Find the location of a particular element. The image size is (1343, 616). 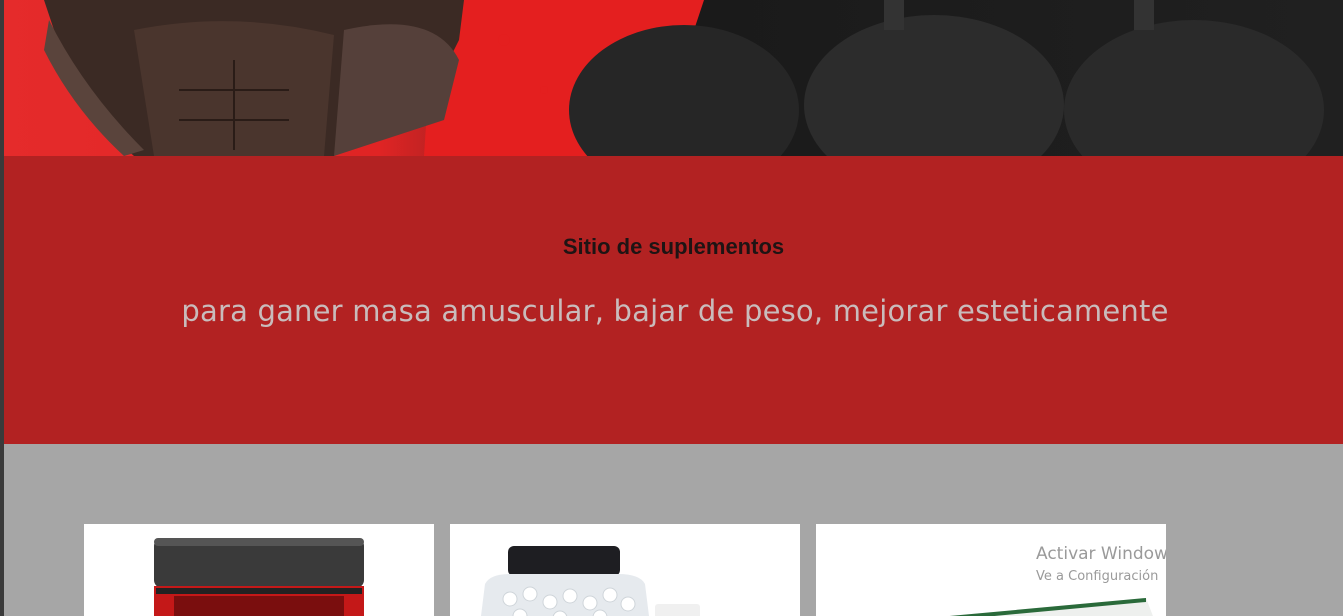

watermark-title: Activar Windows is located at coordinates (1101, 554).